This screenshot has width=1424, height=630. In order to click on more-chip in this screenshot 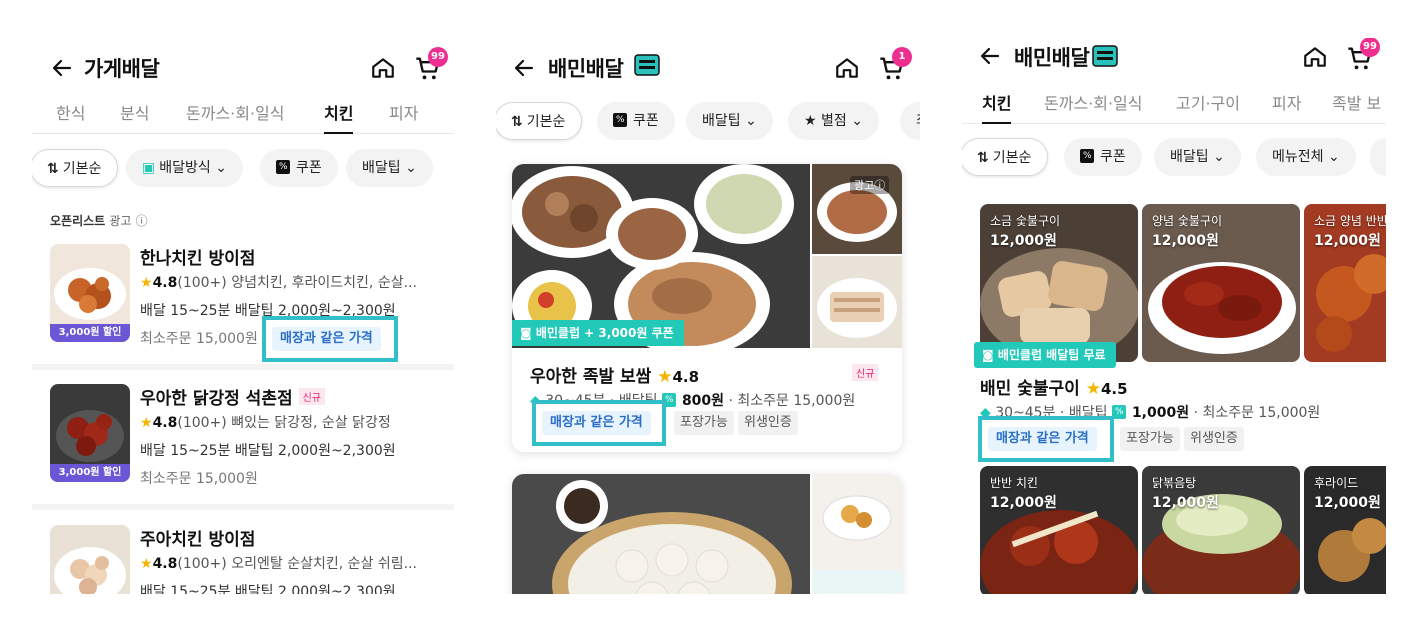, I will do `click(1378, 157)`.